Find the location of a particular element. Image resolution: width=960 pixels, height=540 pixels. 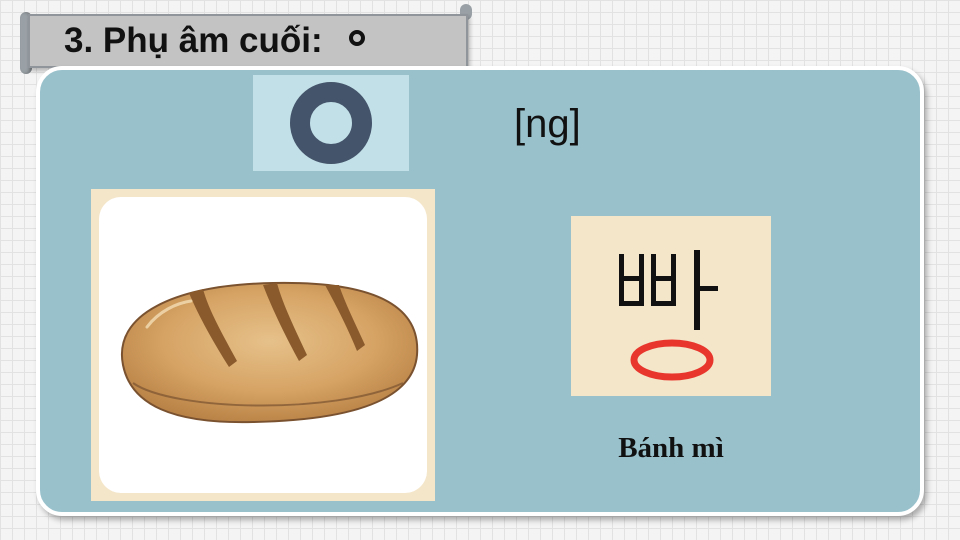

page-title: 3. Phụ âm cuối: is located at coordinates (193, 40).